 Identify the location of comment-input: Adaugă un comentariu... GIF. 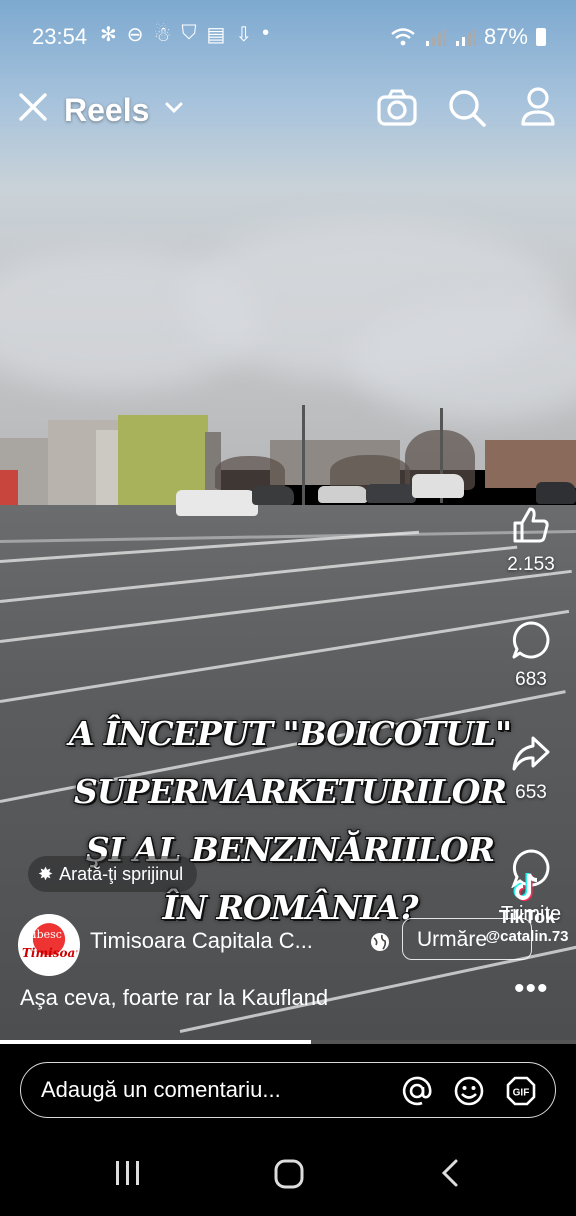
(288, 1090).